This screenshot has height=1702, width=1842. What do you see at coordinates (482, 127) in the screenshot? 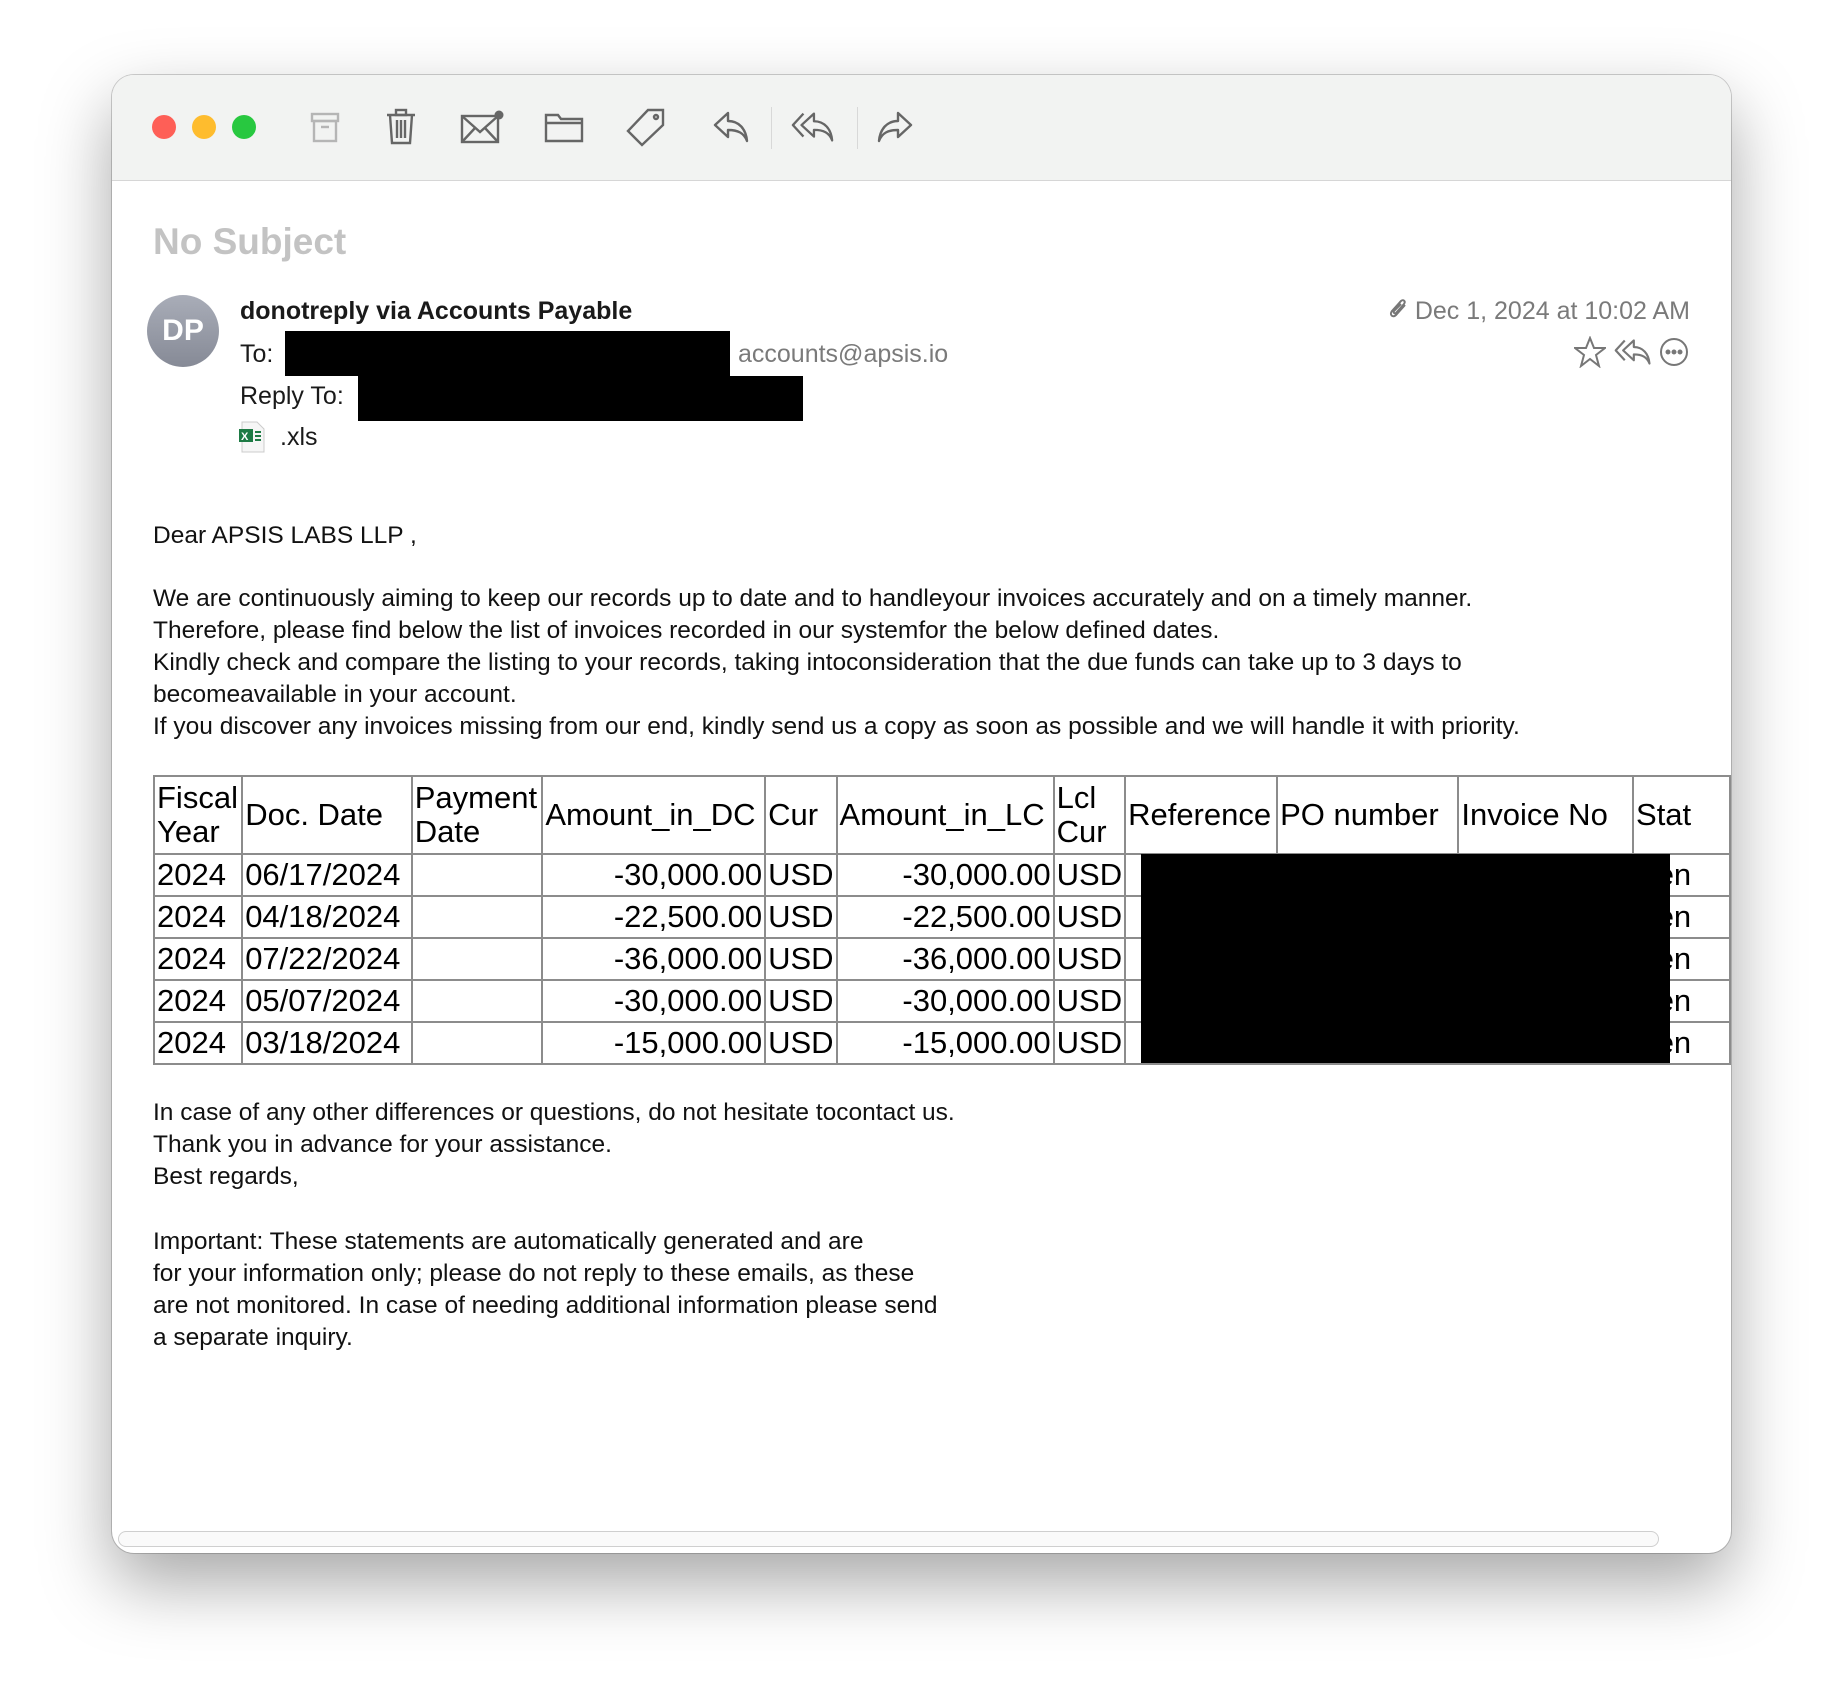
I see `mail-unread-icon` at bounding box center [482, 127].